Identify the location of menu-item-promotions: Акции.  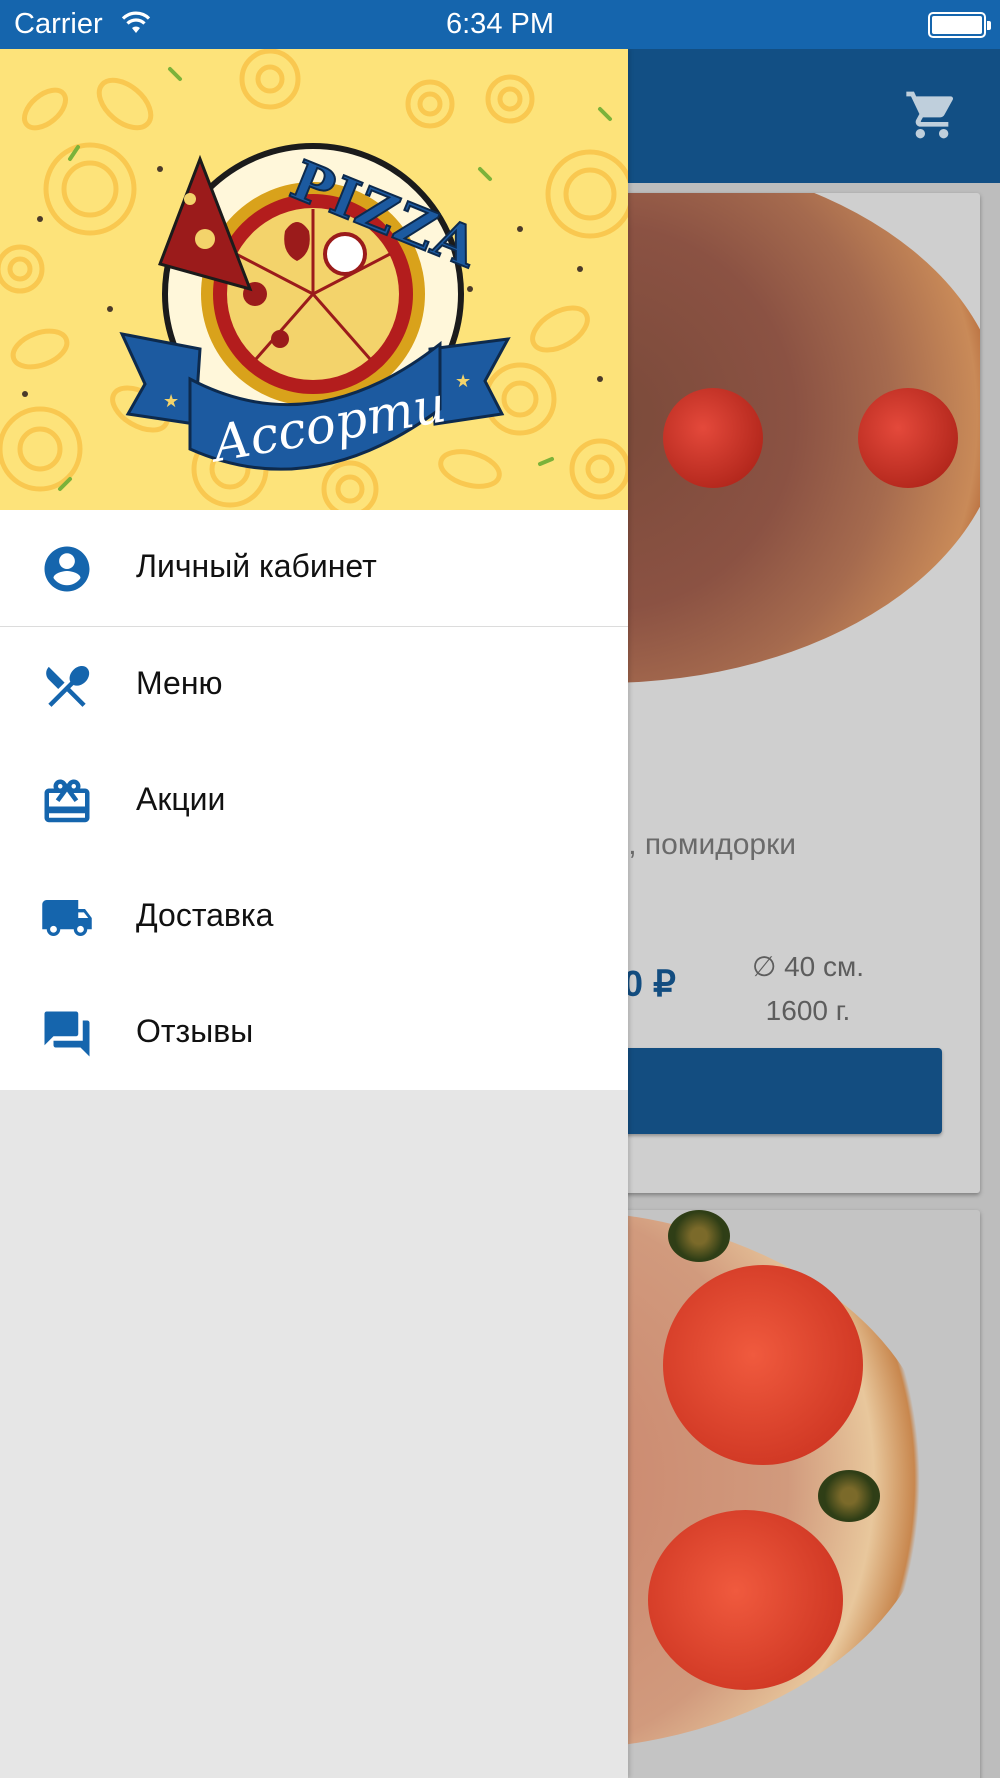
(314, 801).